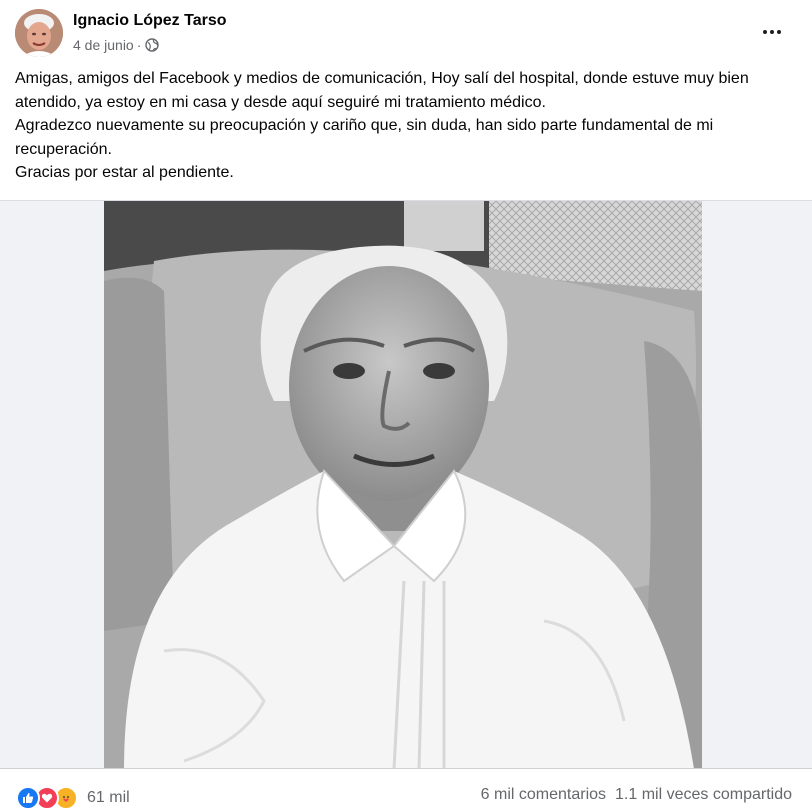 The image size is (812, 810). What do you see at coordinates (108, 798) in the screenshot?
I see `reaction-count: 61 mil` at bounding box center [108, 798].